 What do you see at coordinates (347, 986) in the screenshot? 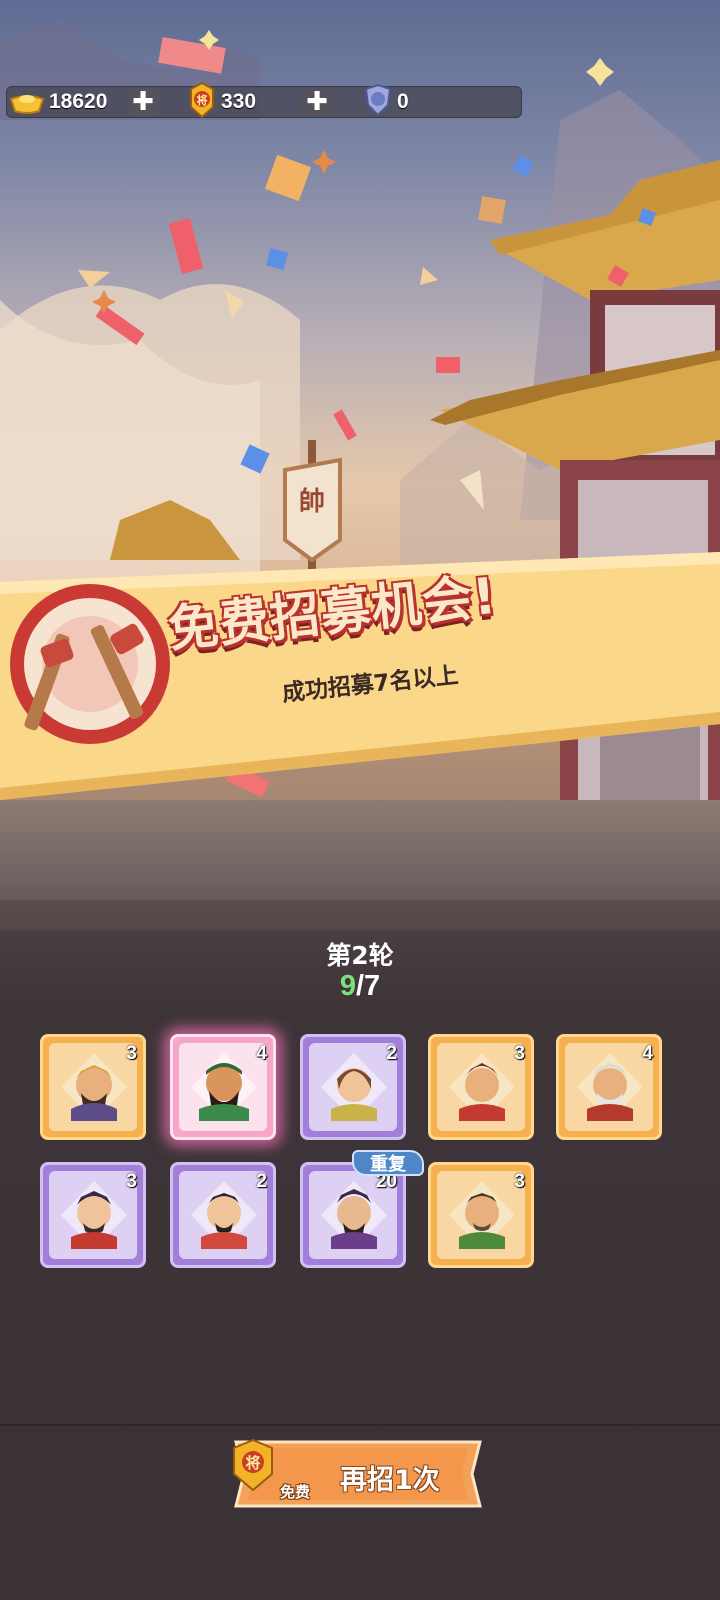
I see `recruit-current: 9` at bounding box center [347, 986].